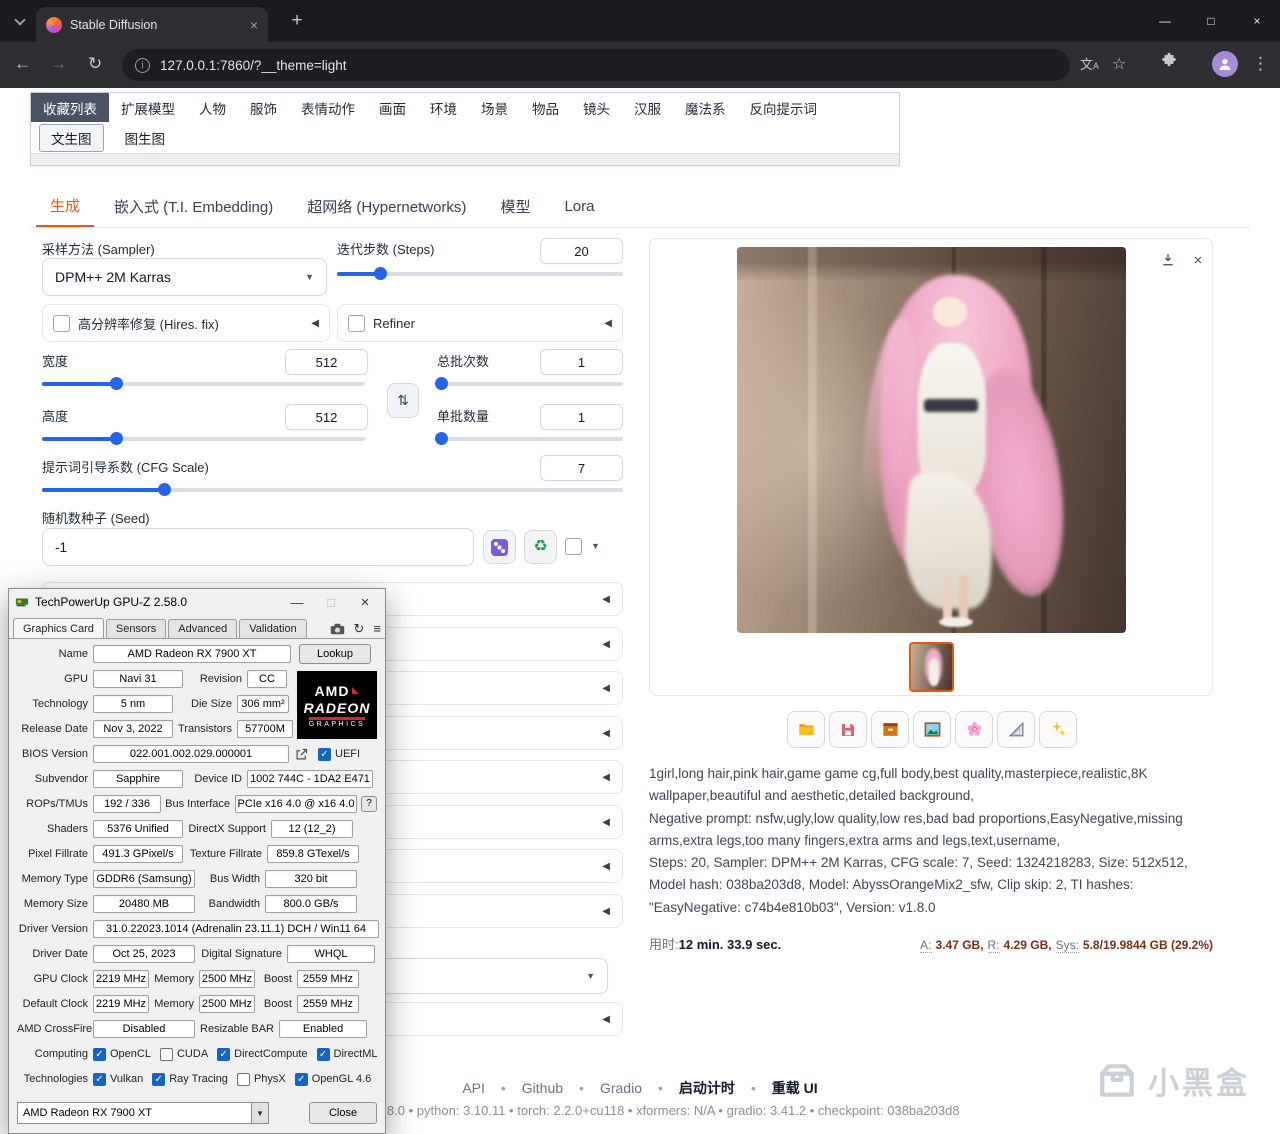  Describe the element at coordinates (183, 1054) in the screenshot. I see `computing-cuda: CUDA` at that location.